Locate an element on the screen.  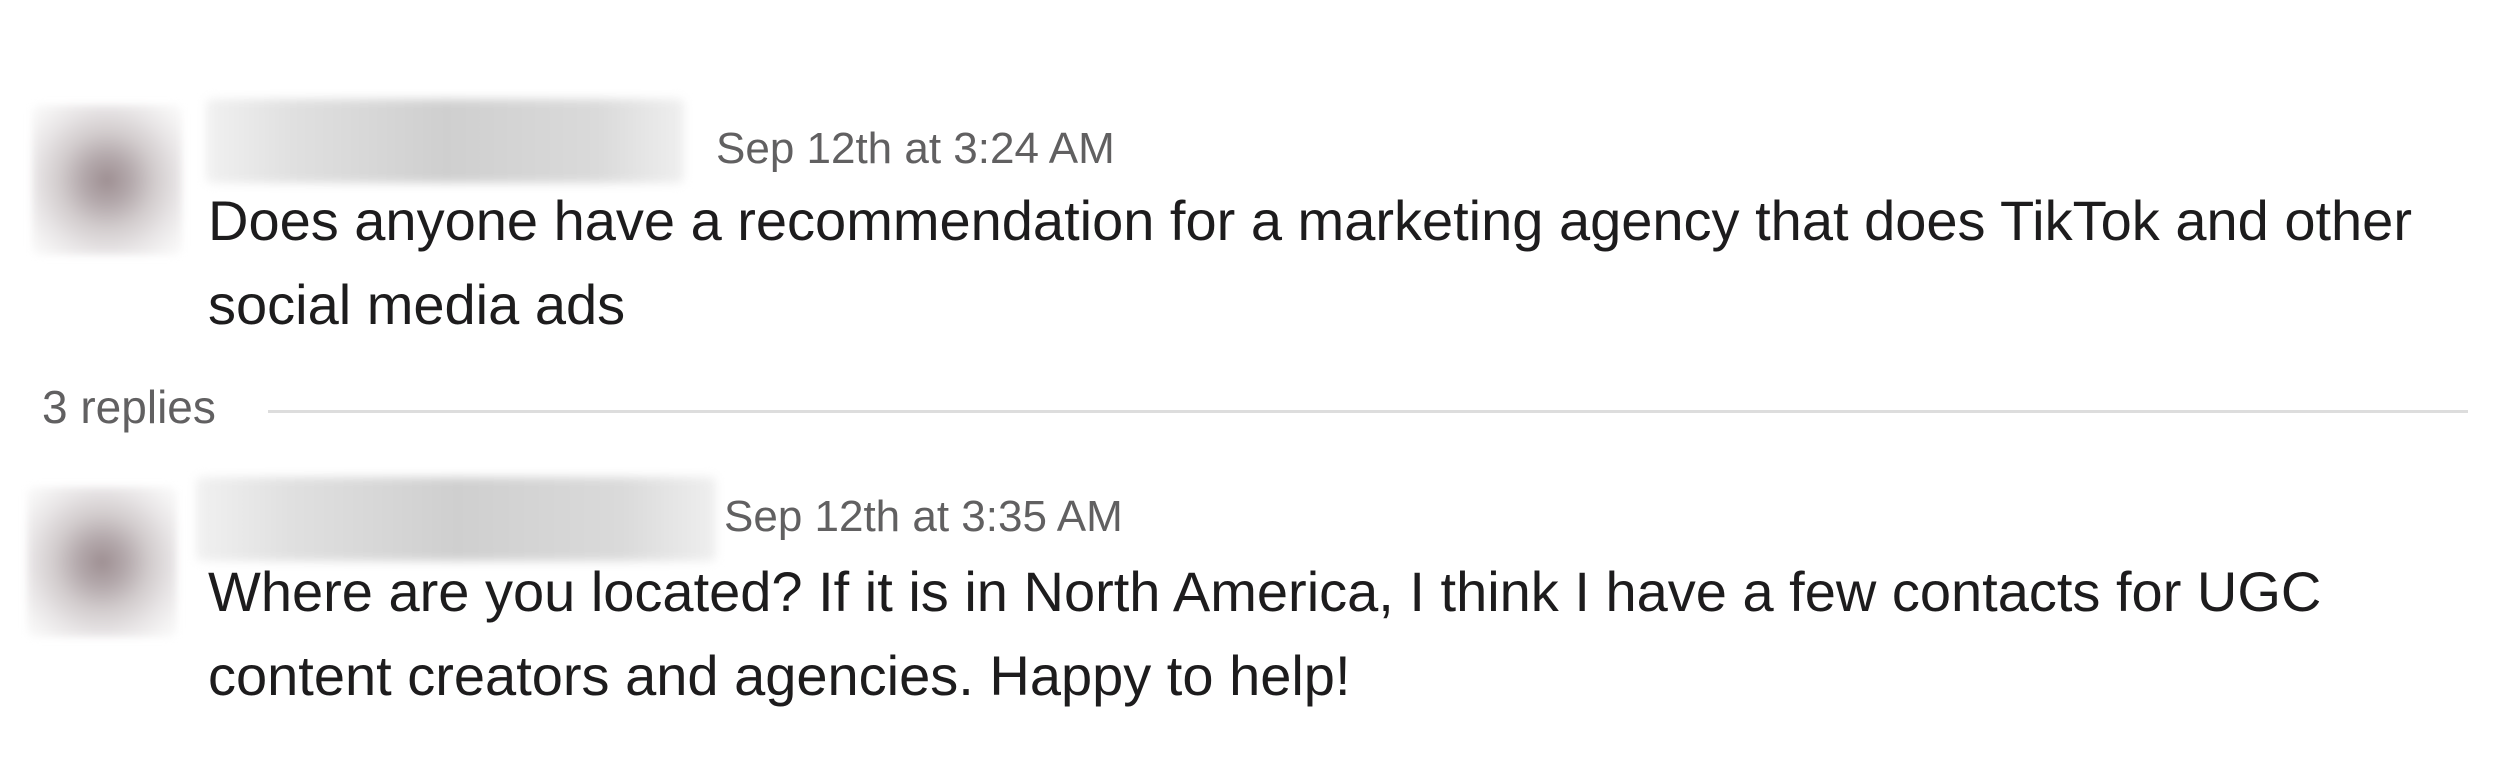
message-timestamp: Sep 12th at 3:24 AM is located at coordinates (915, 149).